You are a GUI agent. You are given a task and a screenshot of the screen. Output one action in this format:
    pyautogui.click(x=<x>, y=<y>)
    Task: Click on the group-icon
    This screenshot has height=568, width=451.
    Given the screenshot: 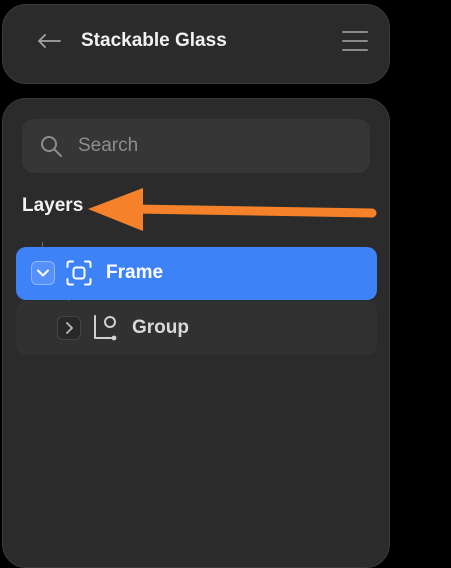 What is the action you would take?
    pyautogui.click(x=105, y=328)
    